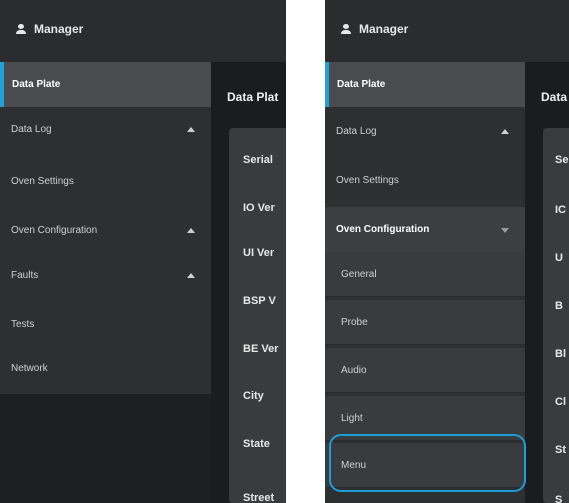 Image resolution: width=569 pixels, height=503 pixels. I want to click on page-title: Data Plat, so click(253, 97).